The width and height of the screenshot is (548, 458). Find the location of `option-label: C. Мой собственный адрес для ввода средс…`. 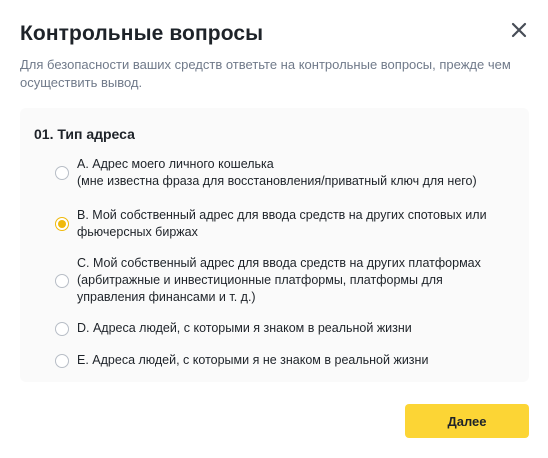

option-label: C. Мой собственный адрес для ввода средс… is located at coordinates (279, 280).